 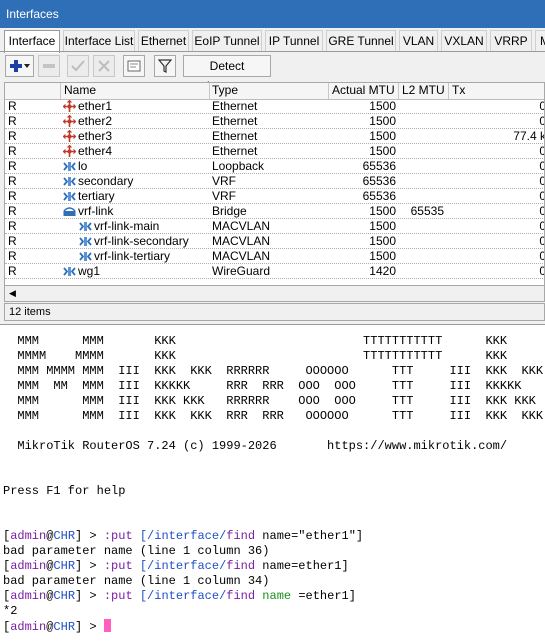 I want to click on filter-icon, so click(x=165, y=66).